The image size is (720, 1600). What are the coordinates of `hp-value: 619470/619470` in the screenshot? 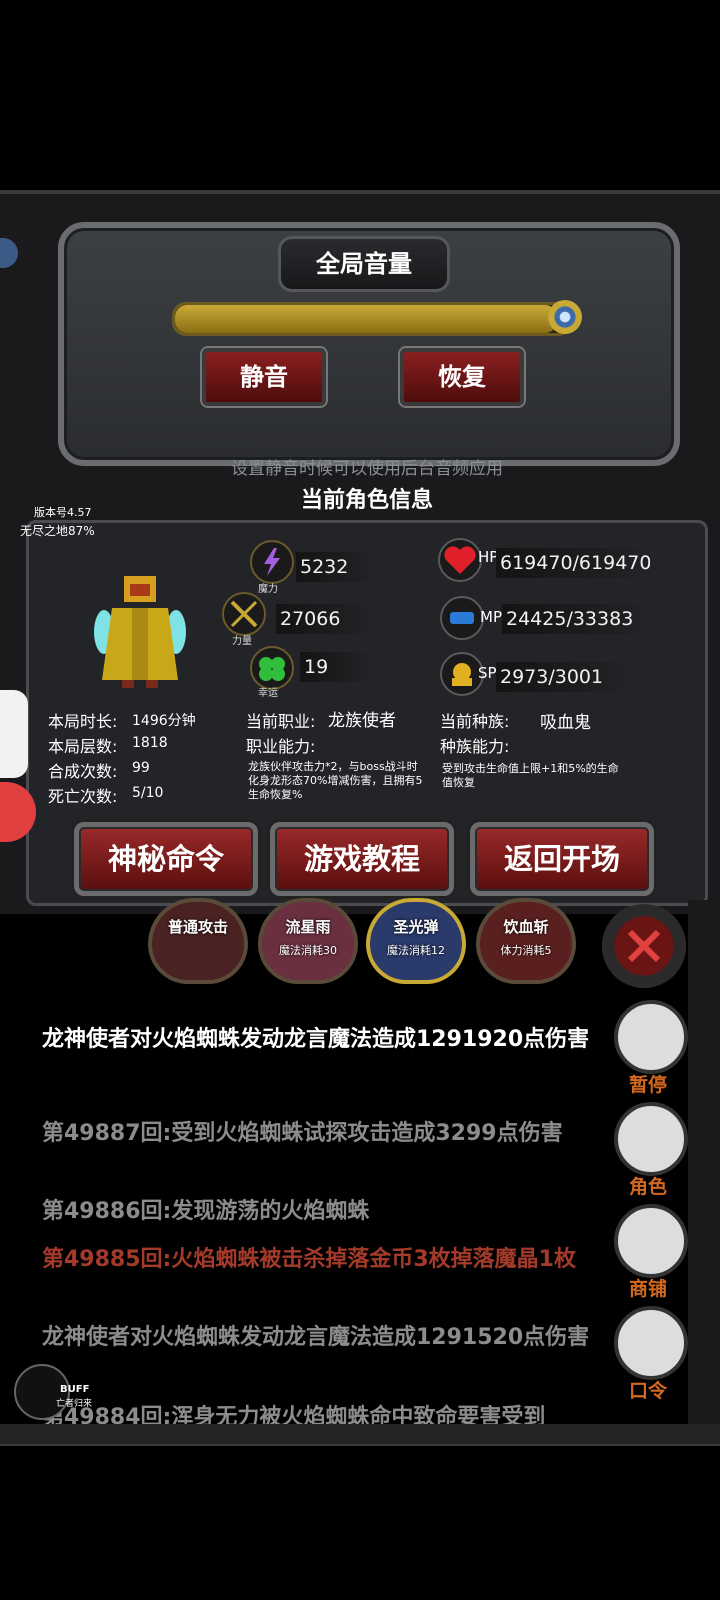 It's located at (573, 563).